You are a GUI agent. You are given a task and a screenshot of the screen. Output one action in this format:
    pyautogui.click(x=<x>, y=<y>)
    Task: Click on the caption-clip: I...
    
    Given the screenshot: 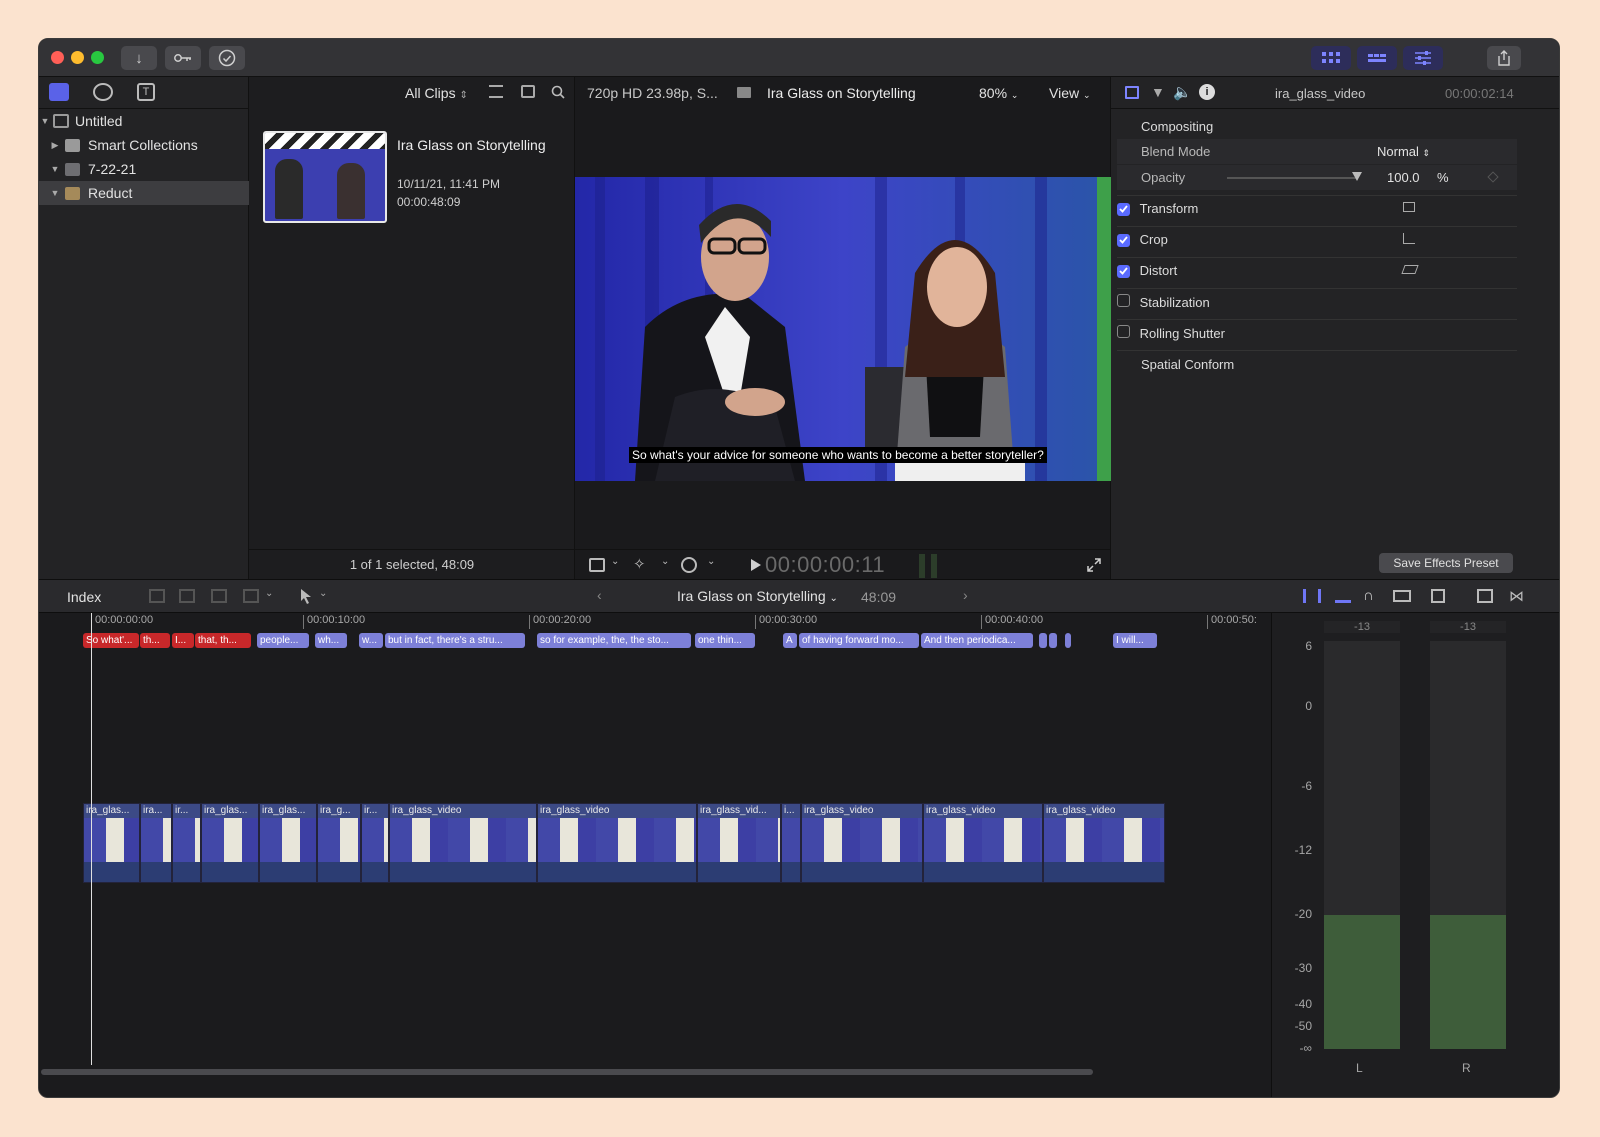 What is the action you would take?
    pyautogui.click(x=183, y=640)
    